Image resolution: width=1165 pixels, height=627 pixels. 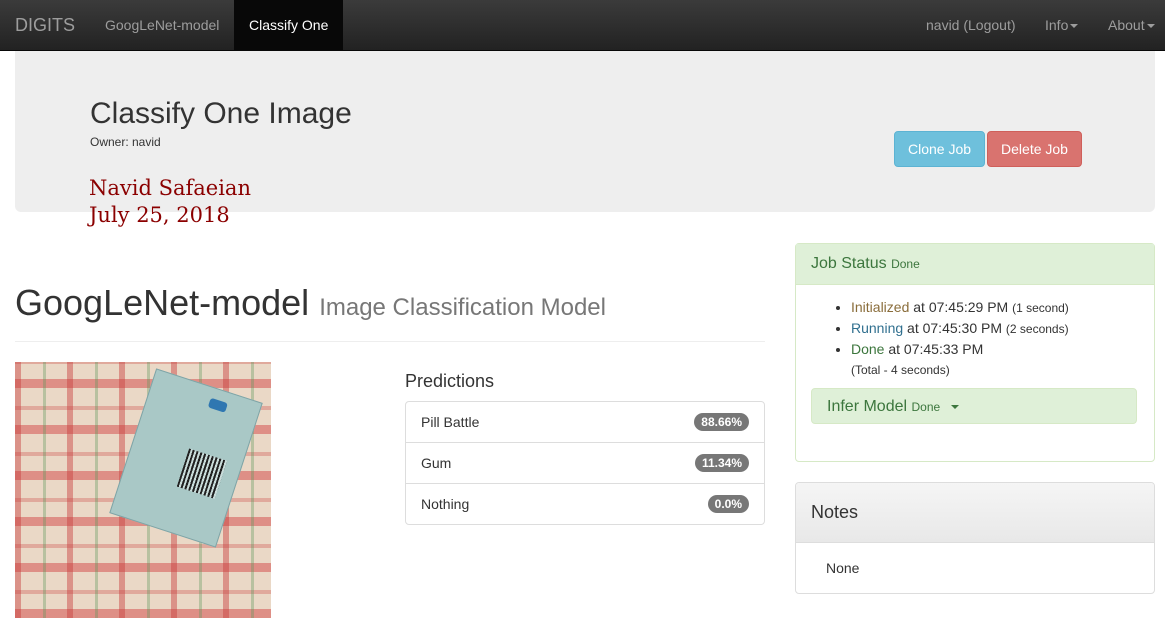 What do you see at coordinates (202, 473) in the screenshot?
I see `pack-barcode` at bounding box center [202, 473].